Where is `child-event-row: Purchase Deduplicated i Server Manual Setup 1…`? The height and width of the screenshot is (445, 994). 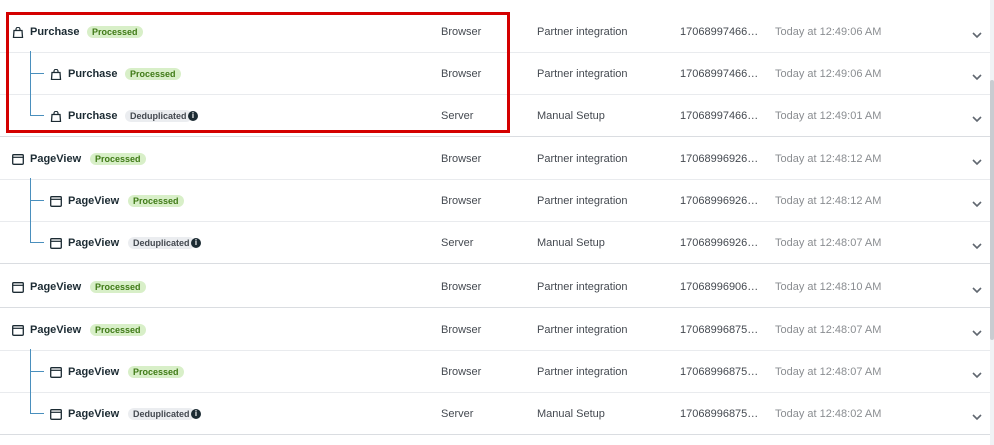
child-event-row: Purchase Deduplicated i Server Manual Setup 1… is located at coordinates (495, 115).